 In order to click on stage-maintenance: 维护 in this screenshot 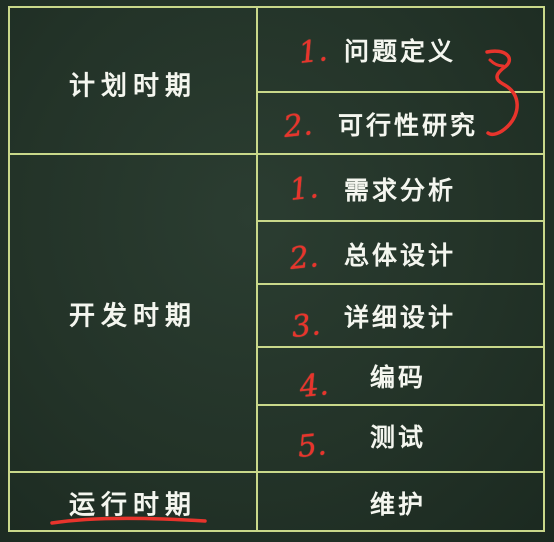, I will do `click(398, 504)`.